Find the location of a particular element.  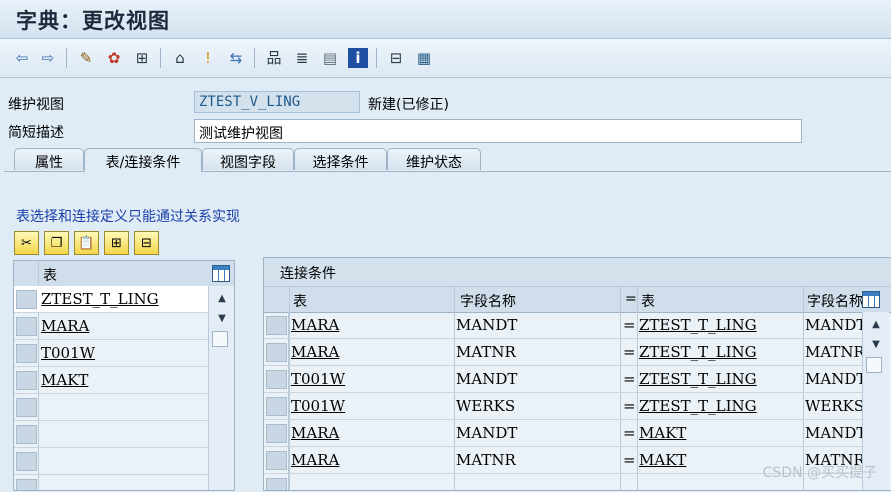

table-row: MARA MANDT = ZTEST_T_LING MANDT is located at coordinates (565, 325).